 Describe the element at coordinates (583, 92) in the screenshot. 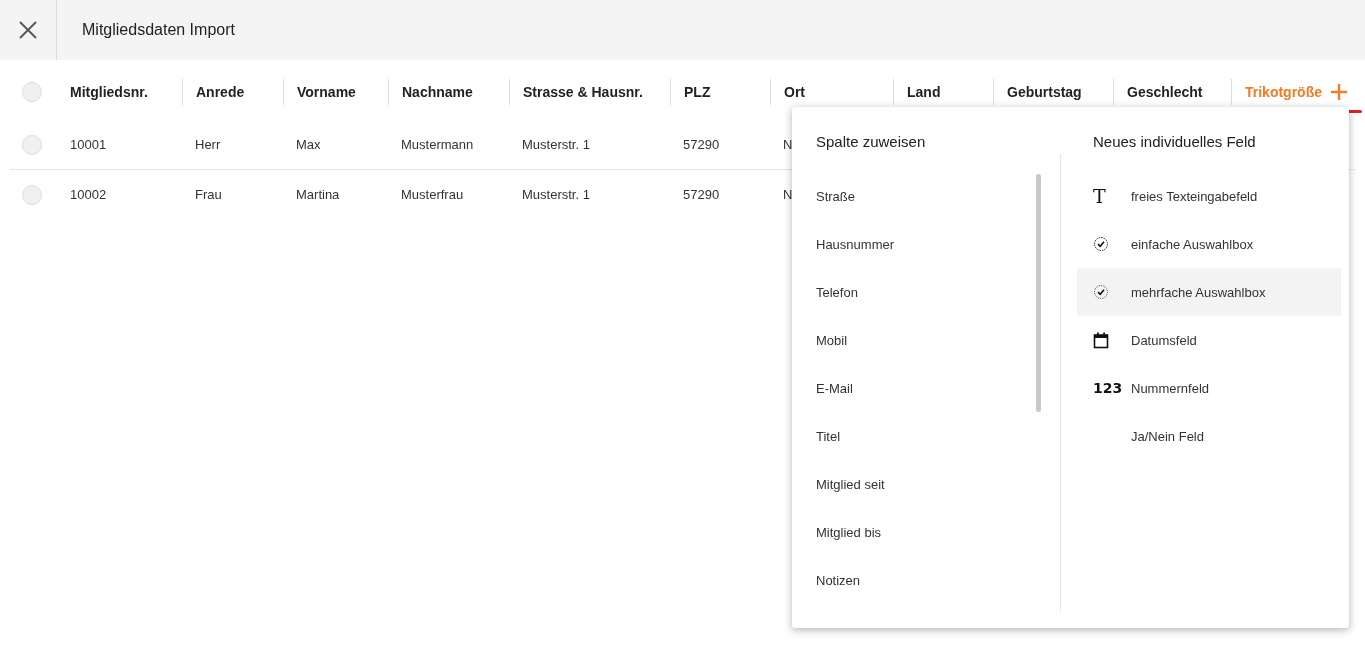

I see `column-header: Strasse & Hausnr.` at that location.